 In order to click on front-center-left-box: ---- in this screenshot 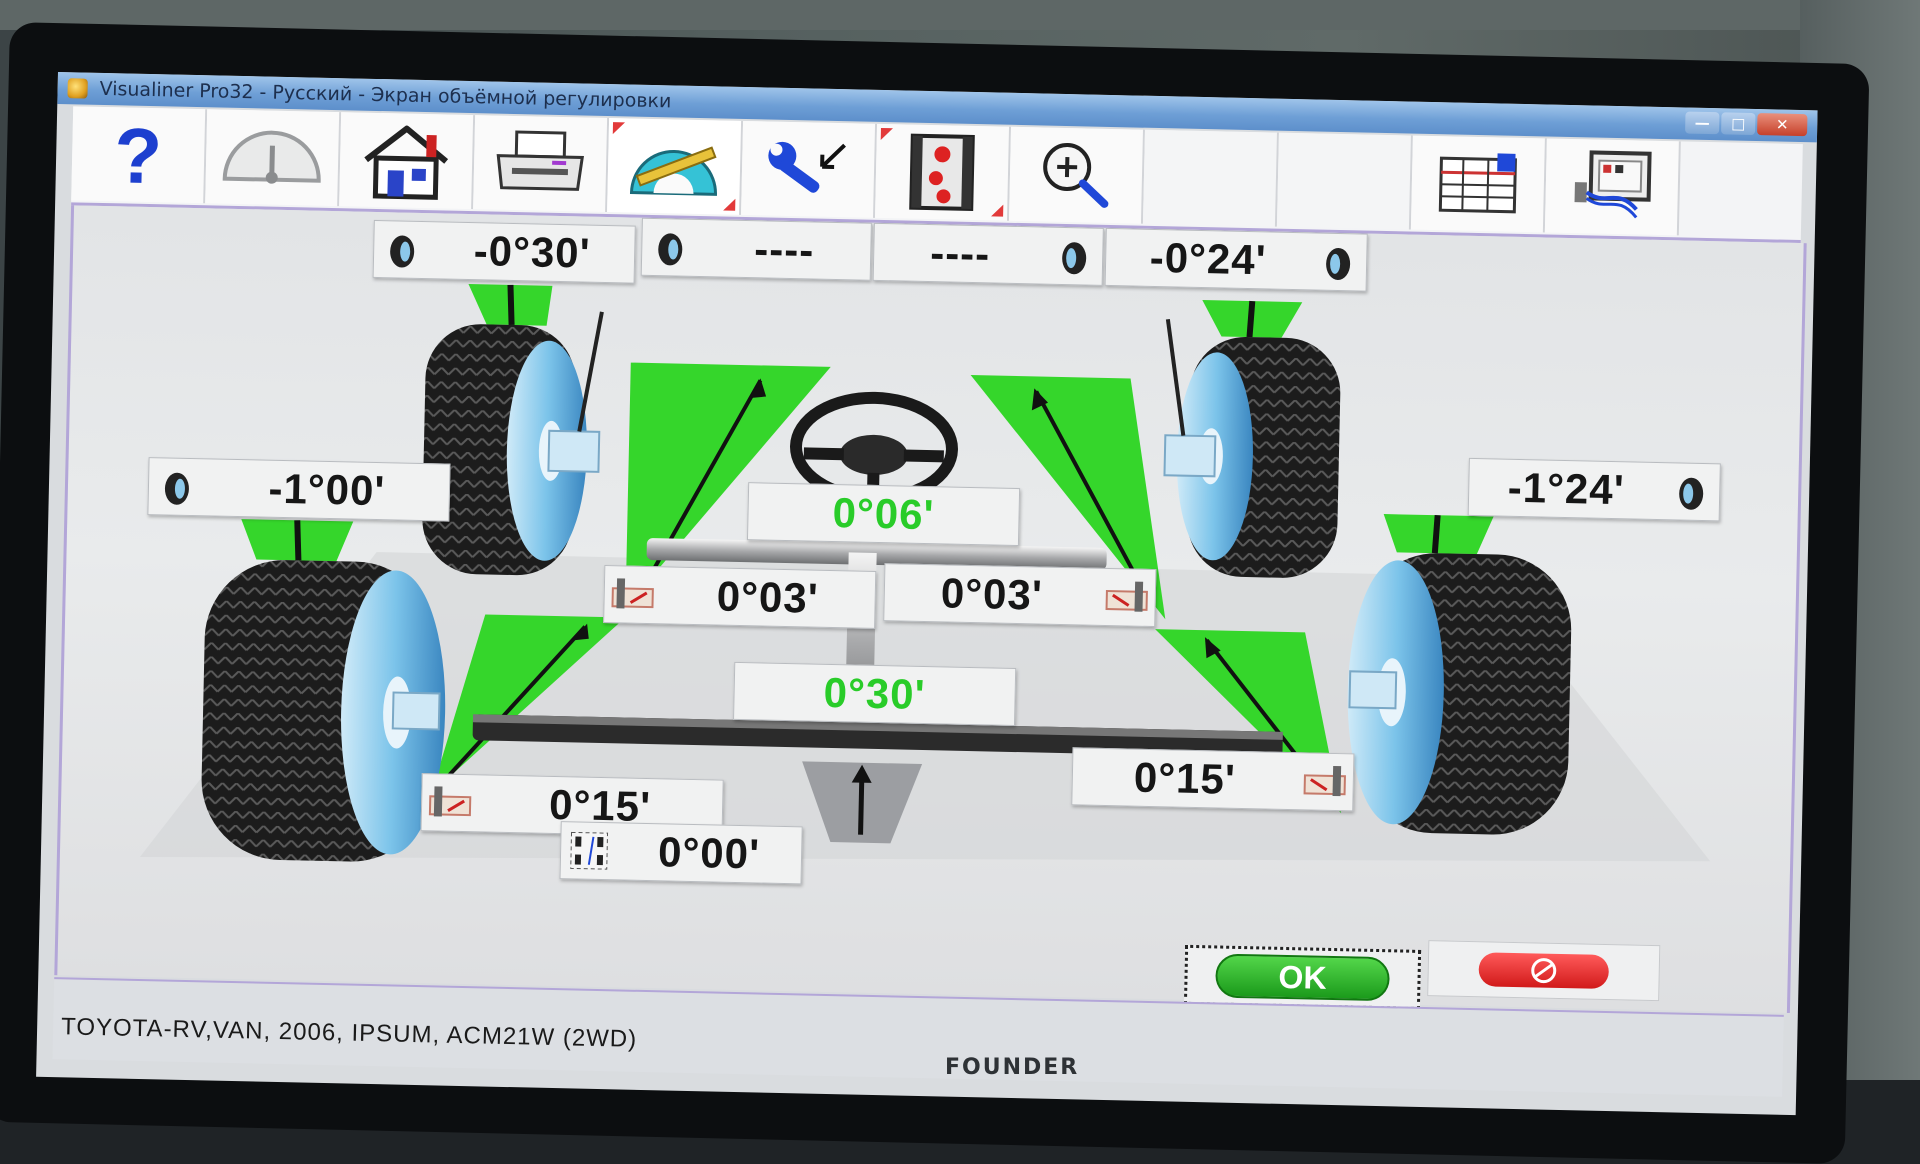, I will do `click(756, 249)`.